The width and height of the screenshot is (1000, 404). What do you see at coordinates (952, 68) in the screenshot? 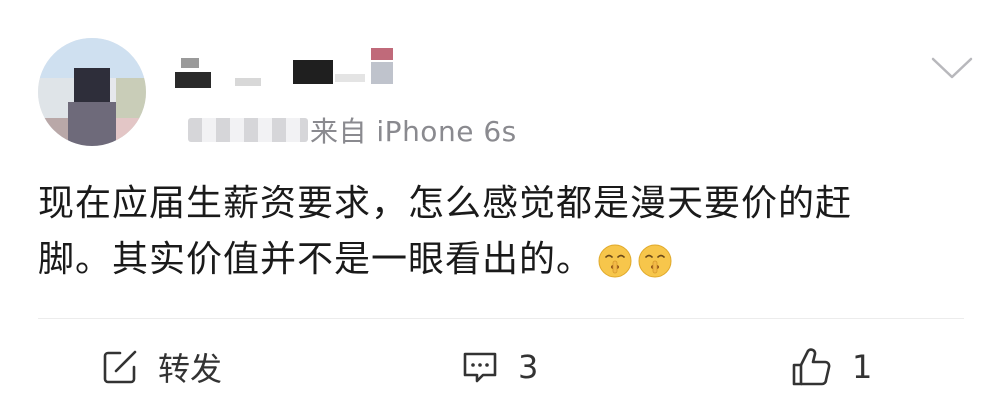
I see `chevron-down-icon` at bounding box center [952, 68].